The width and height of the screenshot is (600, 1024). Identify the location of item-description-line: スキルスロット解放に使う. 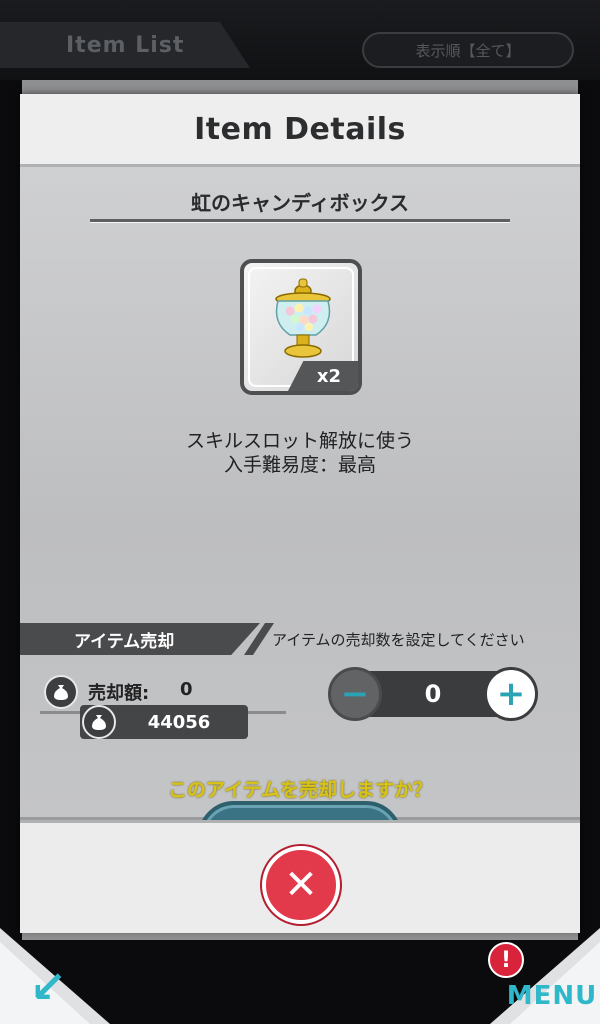
(299, 441).